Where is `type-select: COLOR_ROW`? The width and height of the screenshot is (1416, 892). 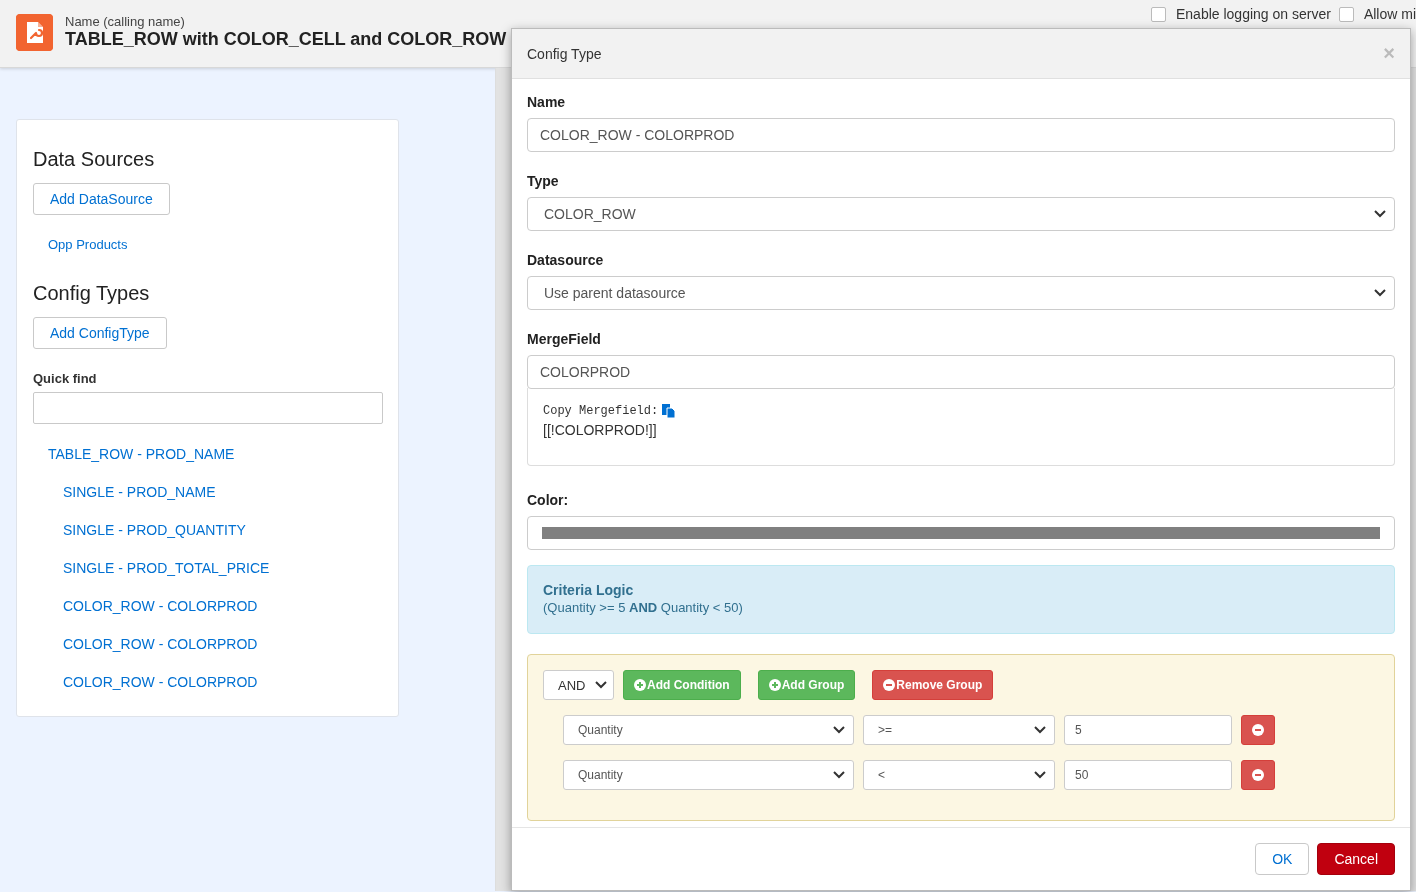 type-select: COLOR_ROW is located at coordinates (961, 214).